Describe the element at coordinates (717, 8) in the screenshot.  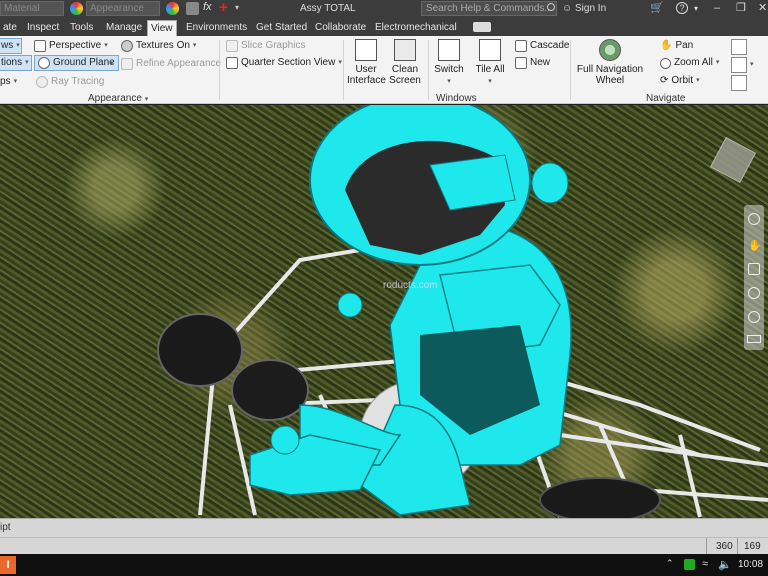
I see `minimize-button: –` at that location.